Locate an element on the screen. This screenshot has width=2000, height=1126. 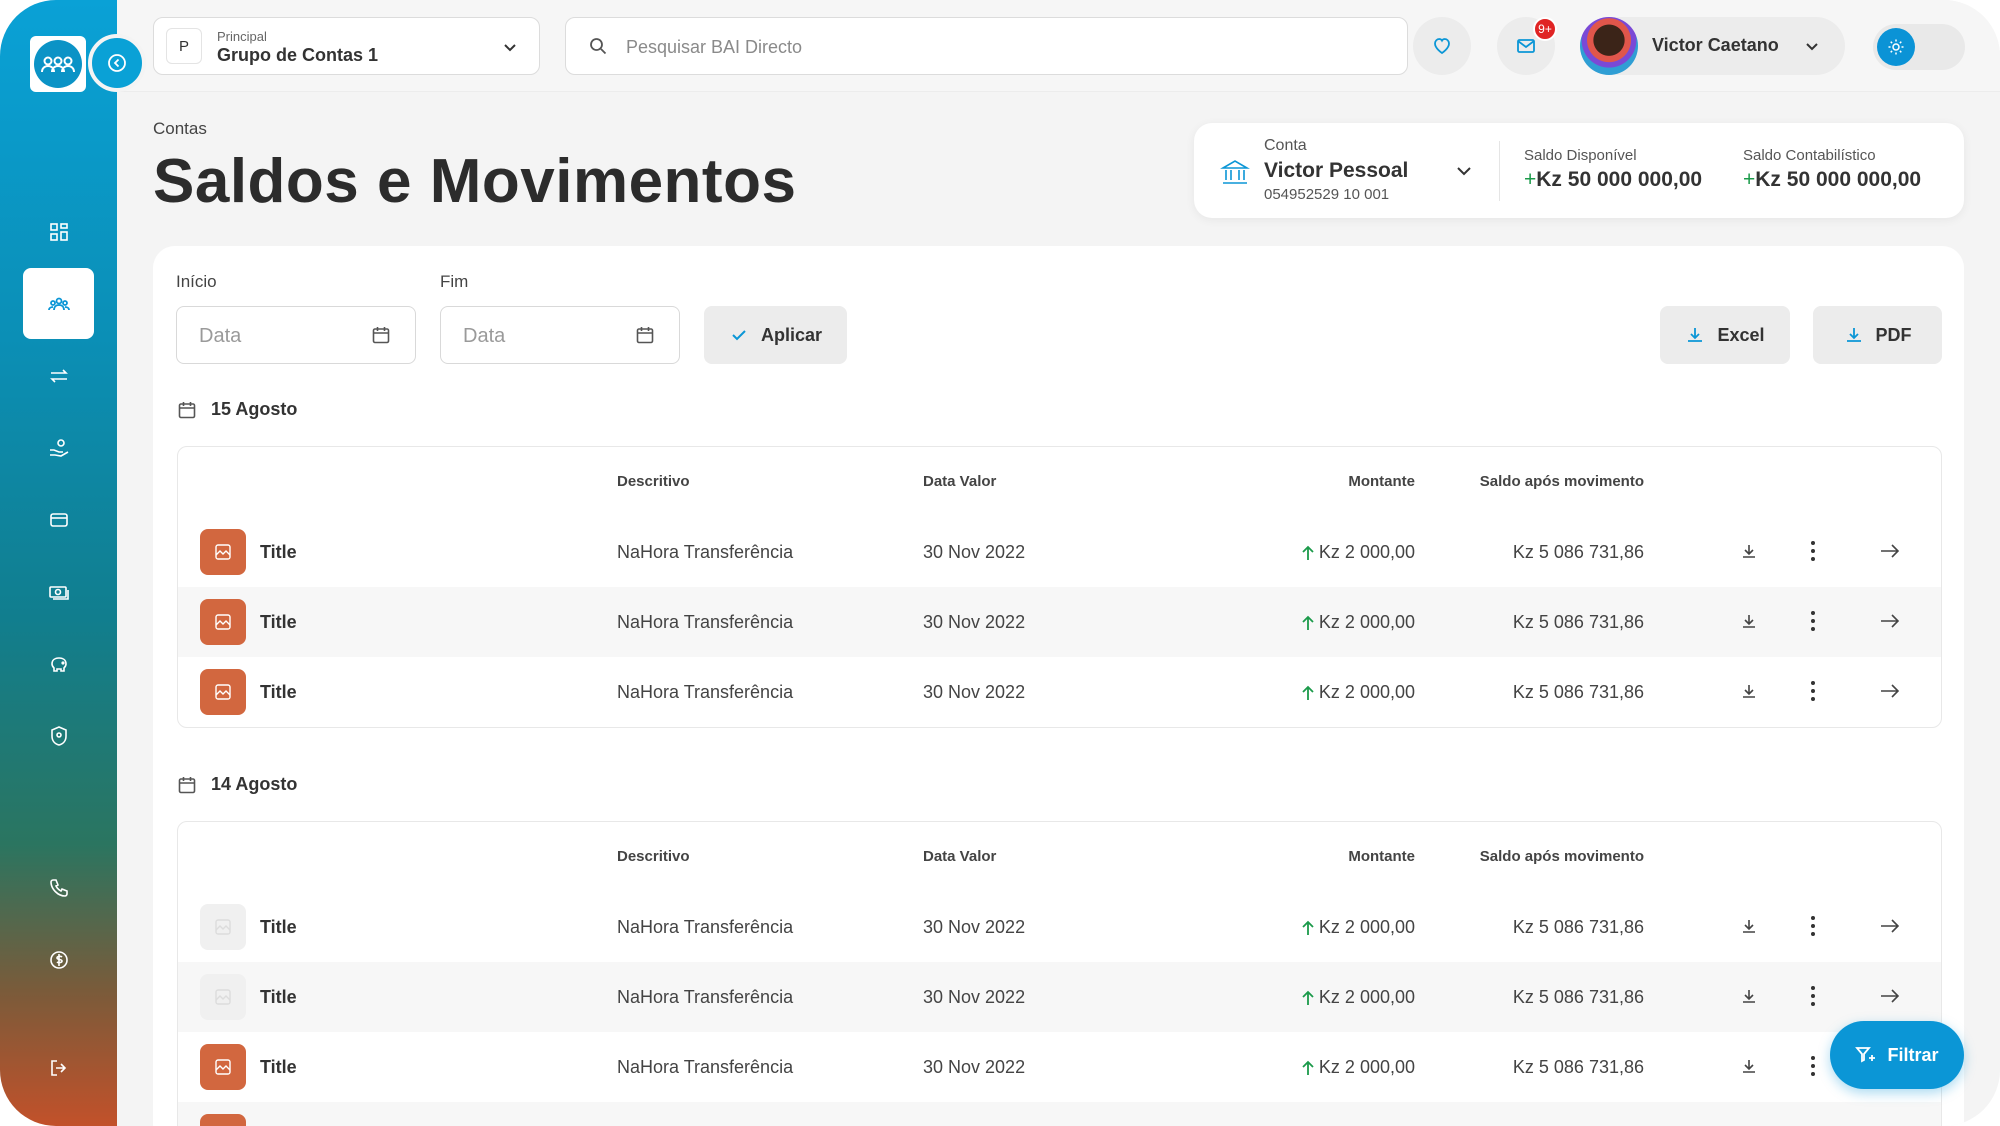
start-date-field is located at coordinates (296, 335).